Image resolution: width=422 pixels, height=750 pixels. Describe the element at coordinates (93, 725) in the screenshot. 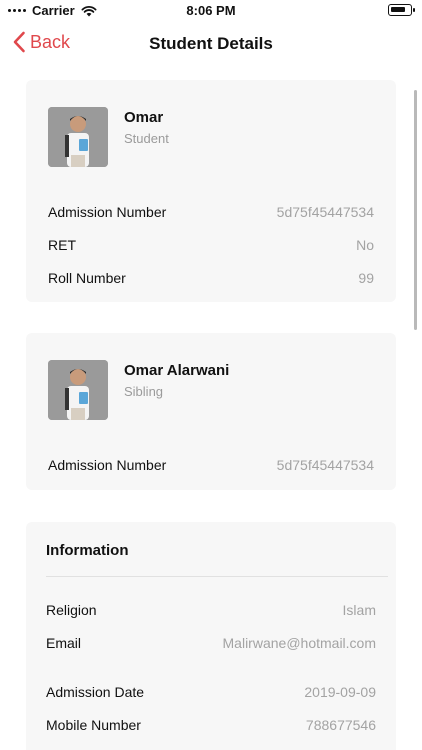

I see `row-label: Mobile Number` at that location.